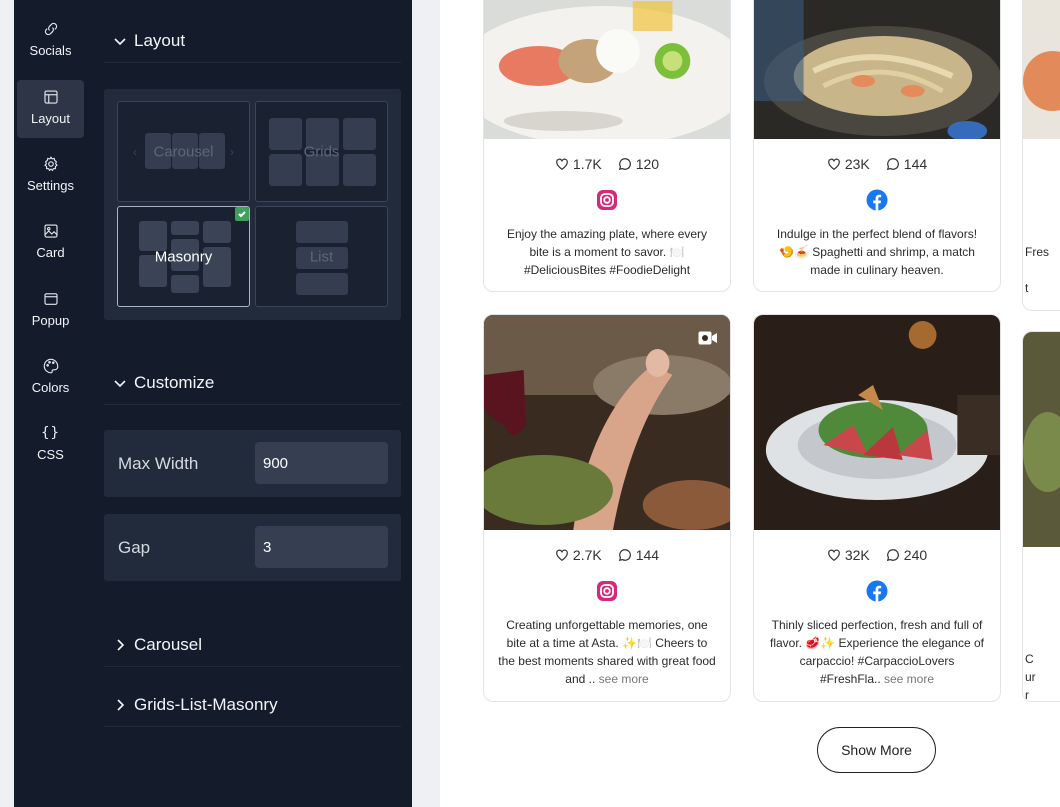 This screenshot has height=807, width=1060. I want to click on like-count: 2.7K, so click(587, 555).